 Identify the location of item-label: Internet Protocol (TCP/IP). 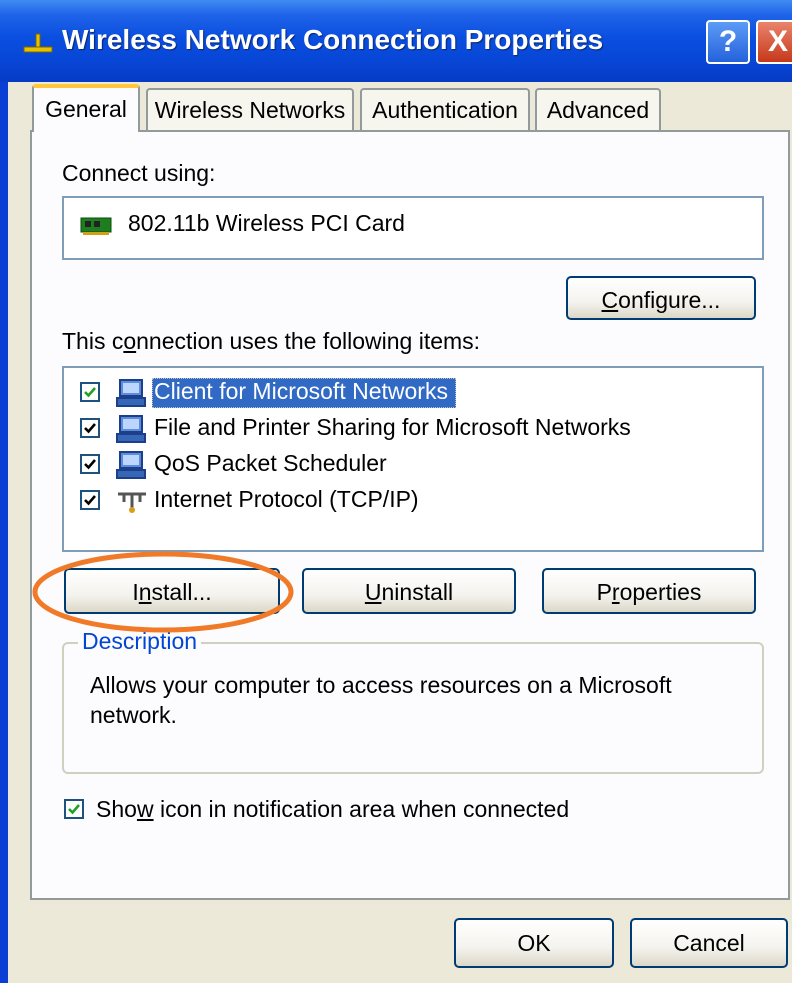
(286, 499).